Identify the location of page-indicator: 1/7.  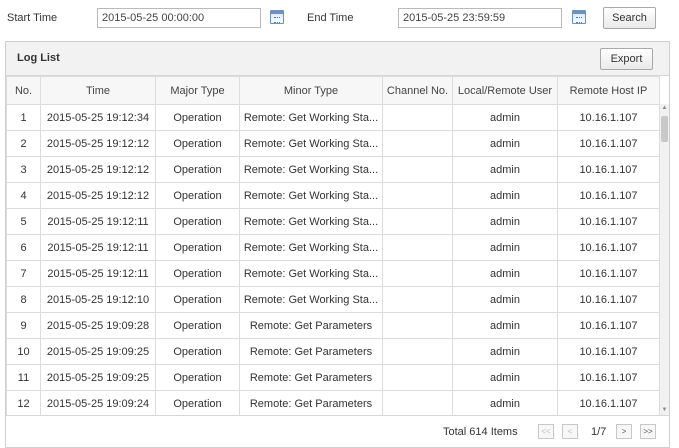
(599, 432).